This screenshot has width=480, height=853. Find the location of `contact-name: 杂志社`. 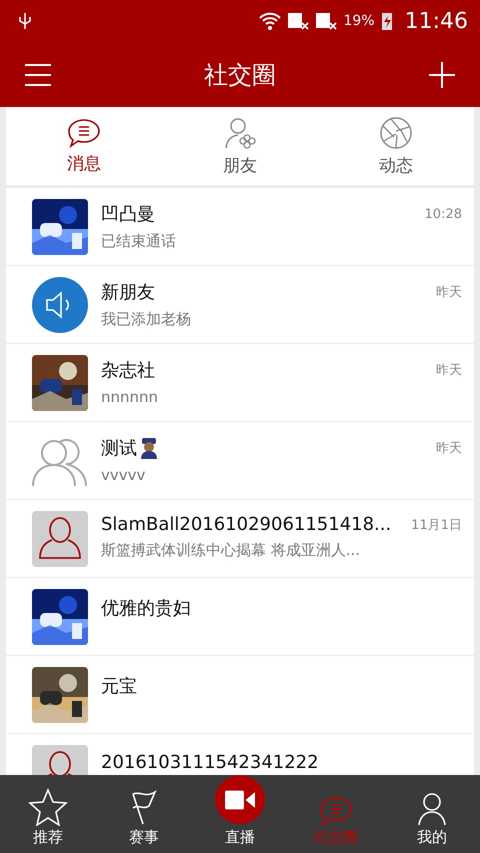

contact-name: 杂志社 is located at coordinates (128, 370).